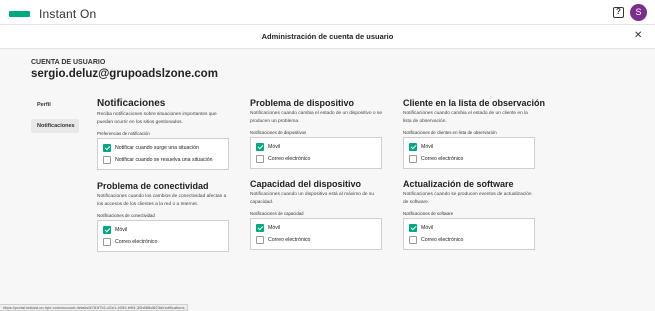  Describe the element at coordinates (68, 14) in the screenshot. I see `brand-name: Instant On` at that location.